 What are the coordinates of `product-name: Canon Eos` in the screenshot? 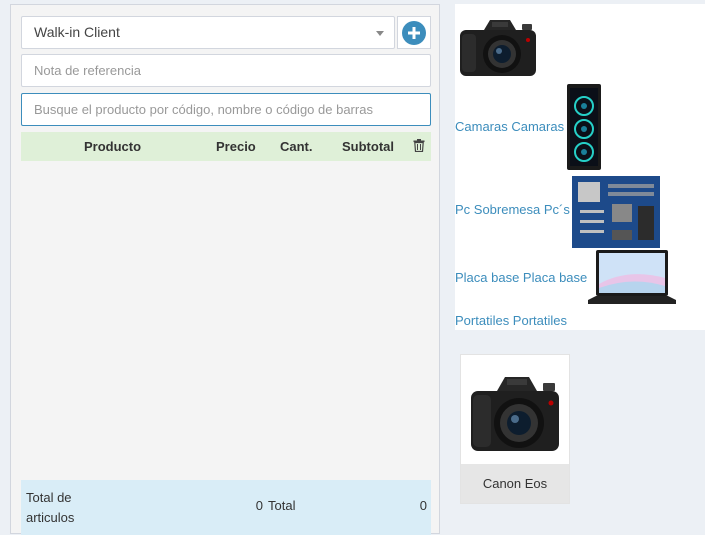 It's located at (515, 483).